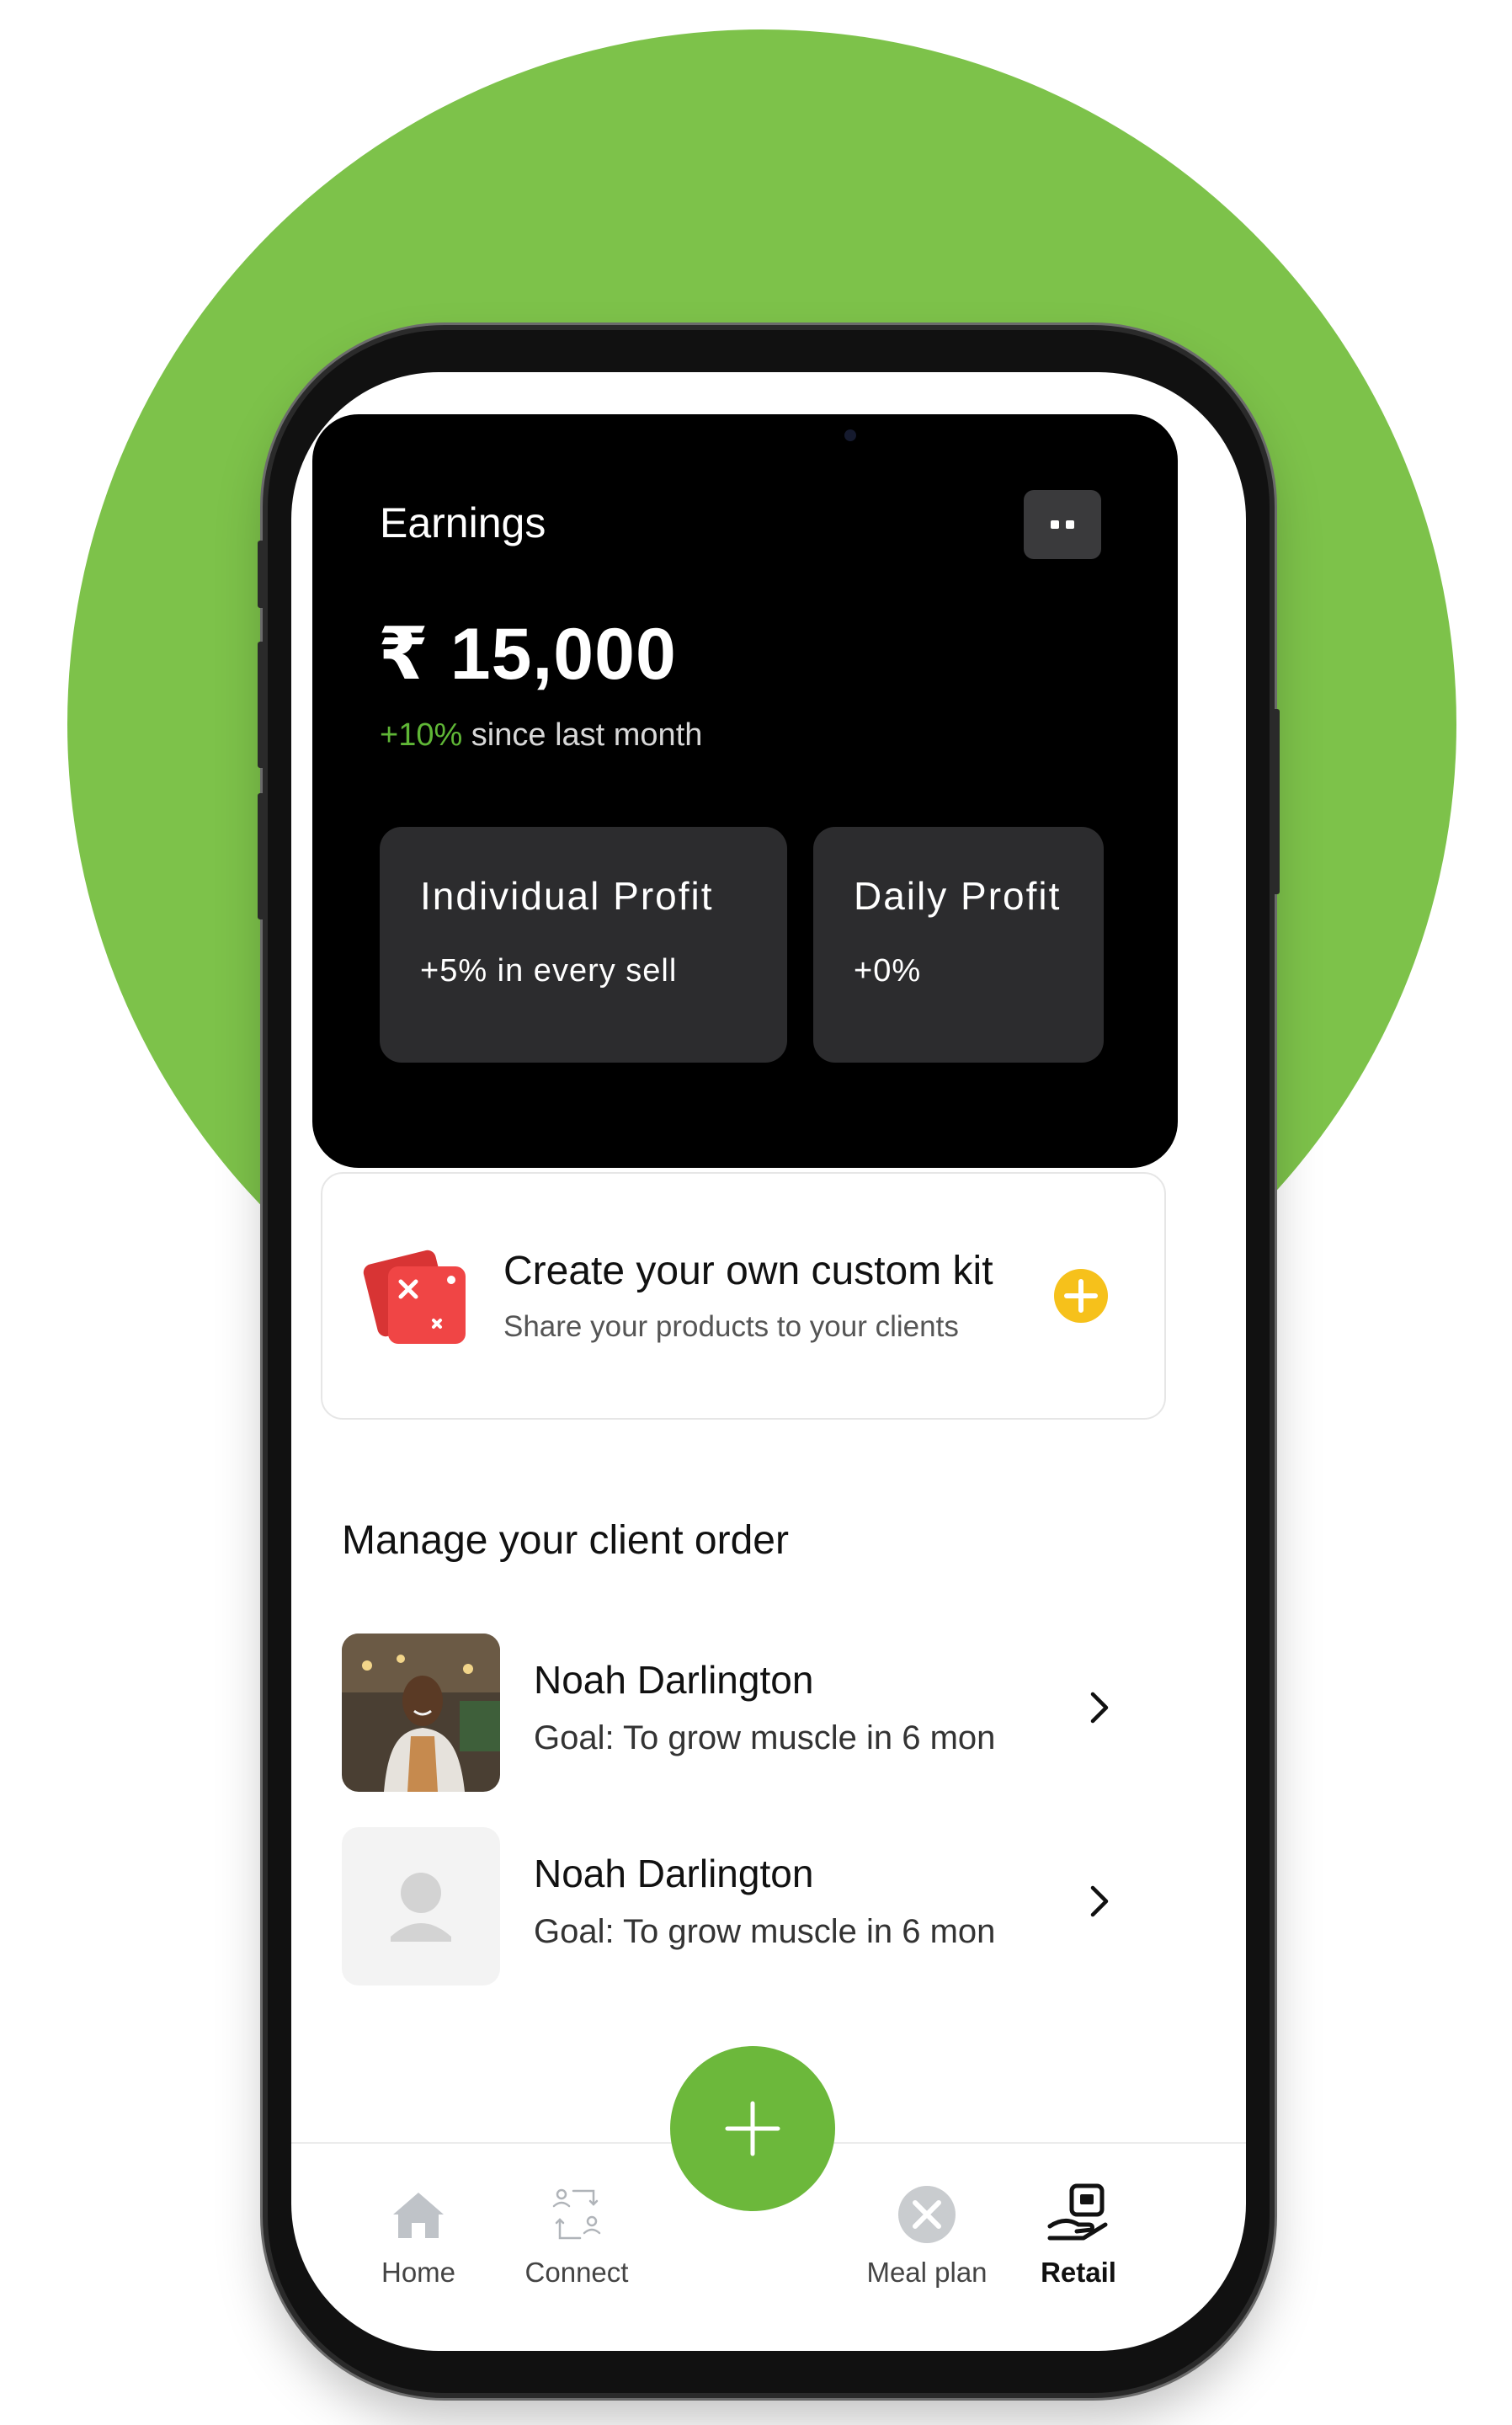  What do you see at coordinates (549, 971) in the screenshot?
I see `stat-subtitle: +5% in every sell` at bounding box center [549, 971].